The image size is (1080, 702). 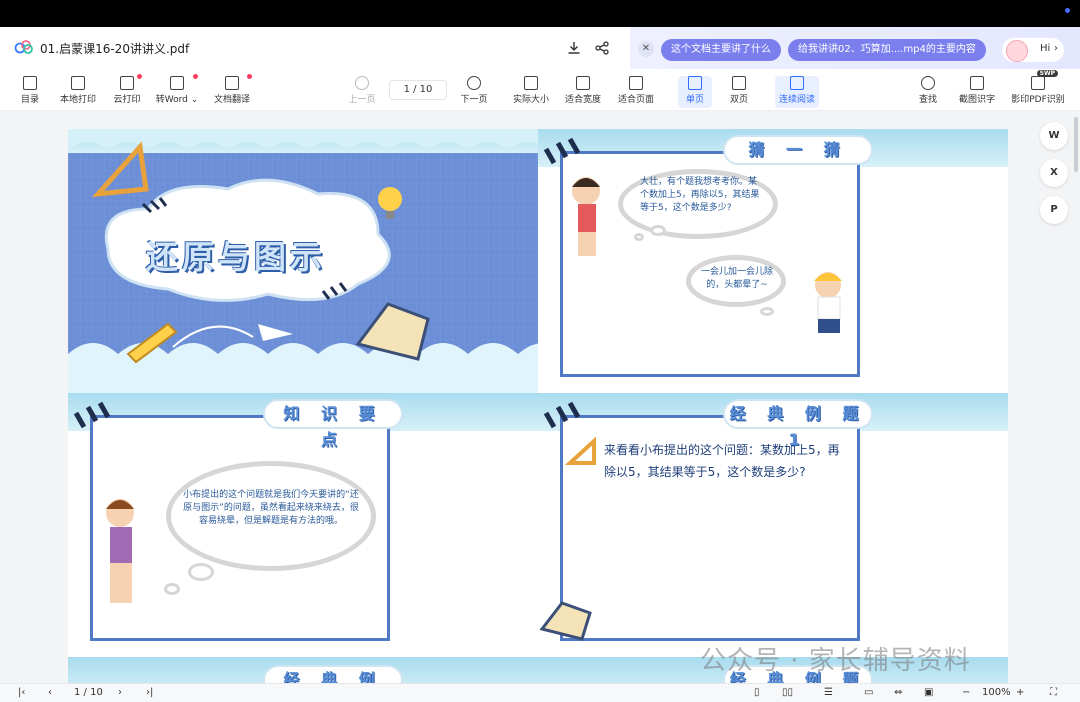 I want to click on find-button: 查找, so click(x=928, y=92).